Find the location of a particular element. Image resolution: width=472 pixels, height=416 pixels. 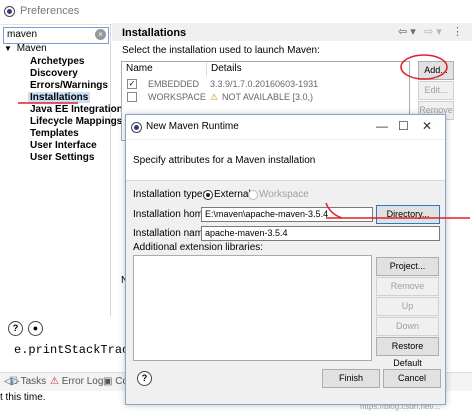

home-field-bracket is located at coordinates (334, 210).